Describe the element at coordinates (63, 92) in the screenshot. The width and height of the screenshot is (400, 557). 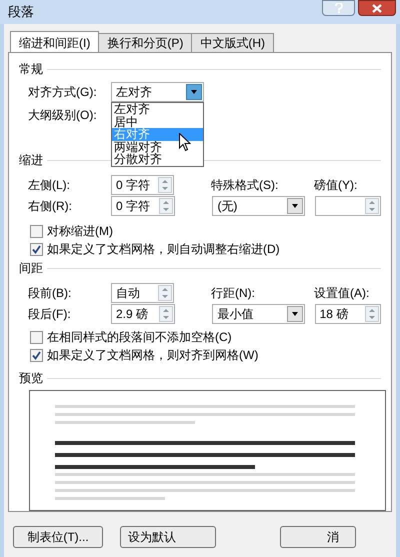
I see `field-label: 对齐方式(G):` at that location.